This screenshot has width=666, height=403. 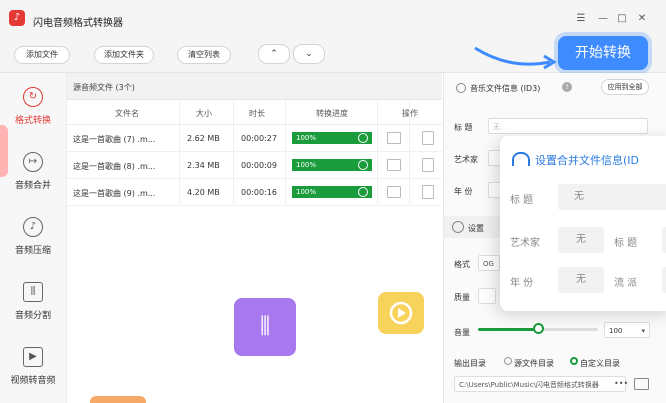 What do you see at coordinates (600, 363) in the screenshot?
I see `output-custom-label: 自定义目录` at bounding box center [600, 363].